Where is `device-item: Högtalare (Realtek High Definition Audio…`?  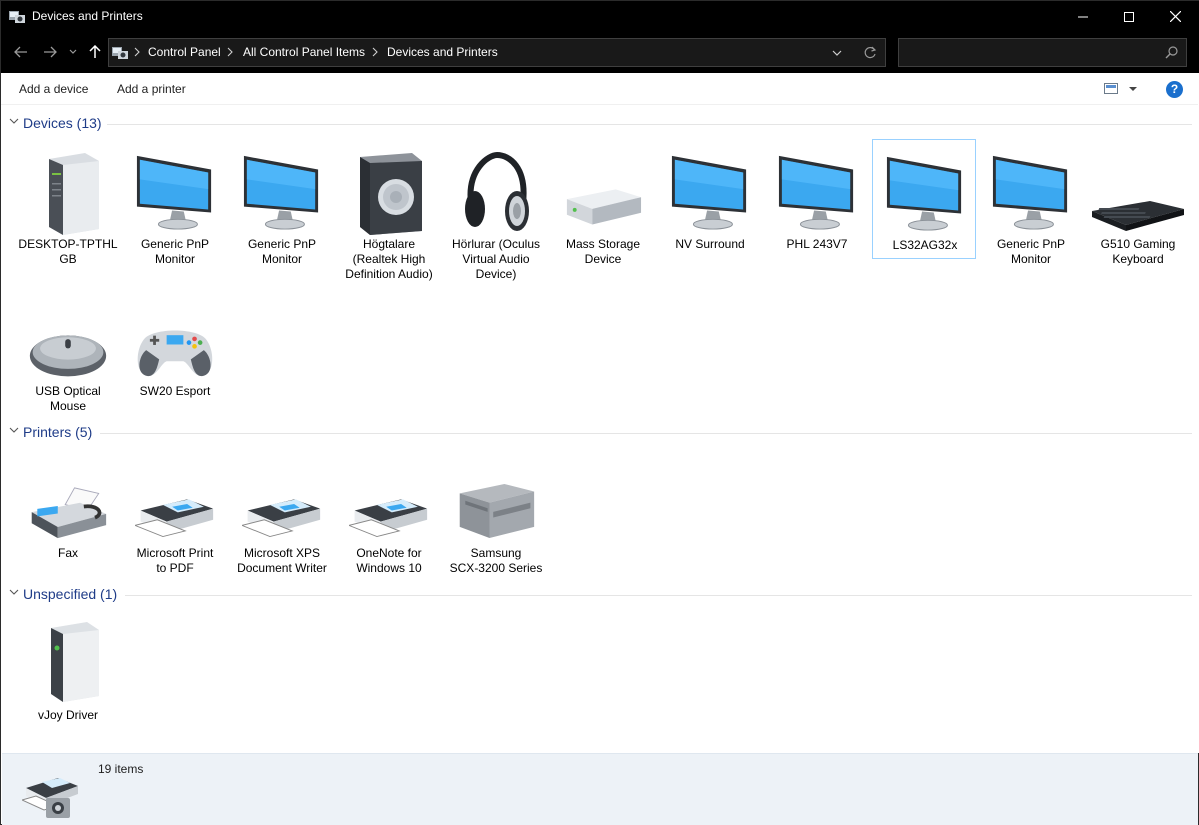
device-item: Högtalare (Realtek High Definition Audio… is located at coordinates (389, 210).